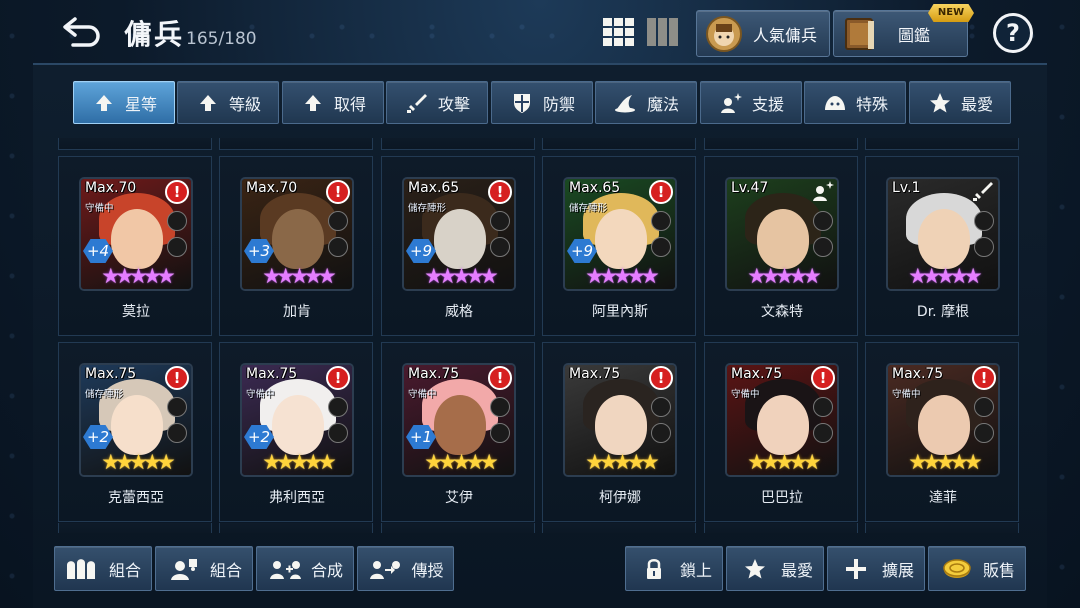 This screenshot has width=1080, height=608. Describe the element at coordinates (297, 420) in the screenshot. I see `mercenary-portrait: Max.75 守備中! +2 ★★★★★` at that location.